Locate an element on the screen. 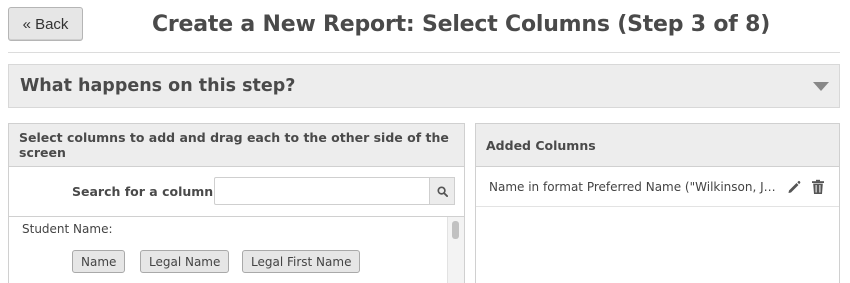 This screenshot has width=850, height=283. divider is located at coordinates (424, 52).